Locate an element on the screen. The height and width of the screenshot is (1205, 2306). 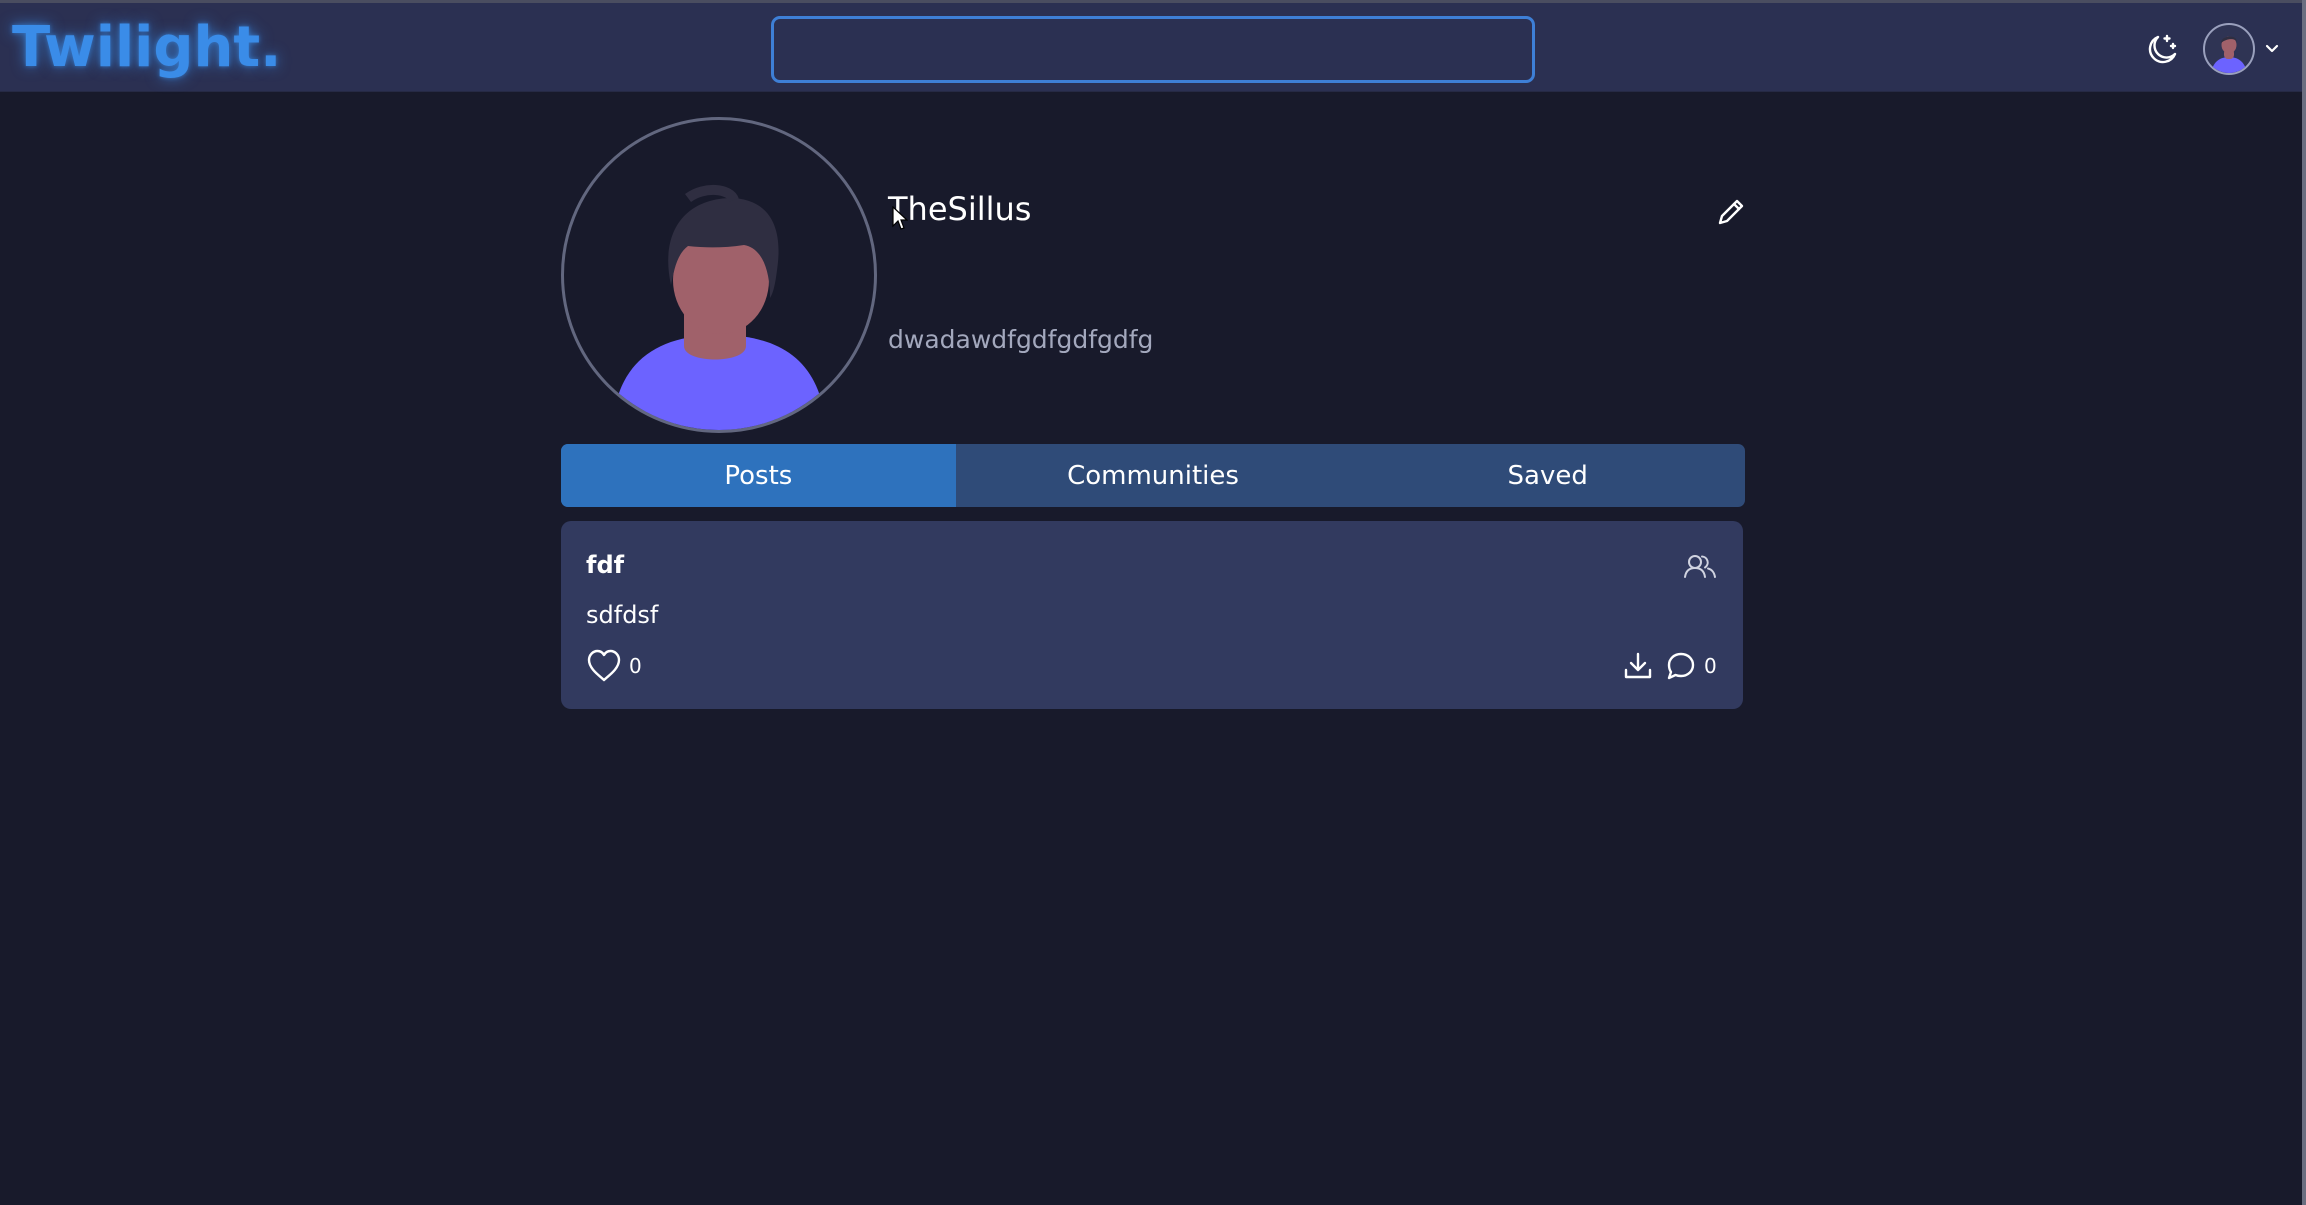
comment-button is located at coordinates (1681, 666).